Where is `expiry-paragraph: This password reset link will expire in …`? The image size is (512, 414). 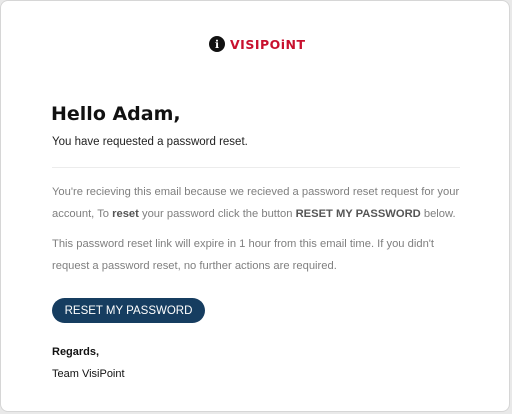 expiry-paragraph: This password reset link will expire in … is located at coordinates (243, 255).